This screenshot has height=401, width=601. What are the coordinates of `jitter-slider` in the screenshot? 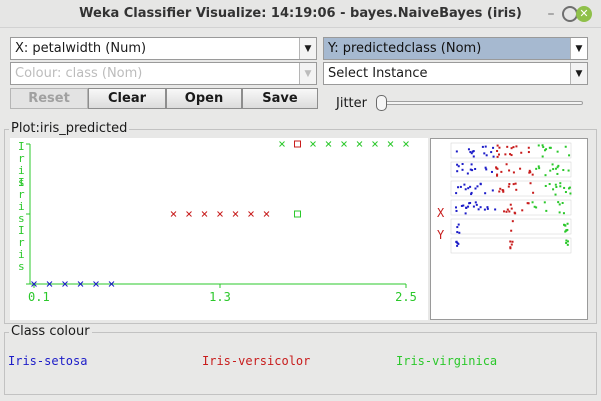 It's located at (480, 103).